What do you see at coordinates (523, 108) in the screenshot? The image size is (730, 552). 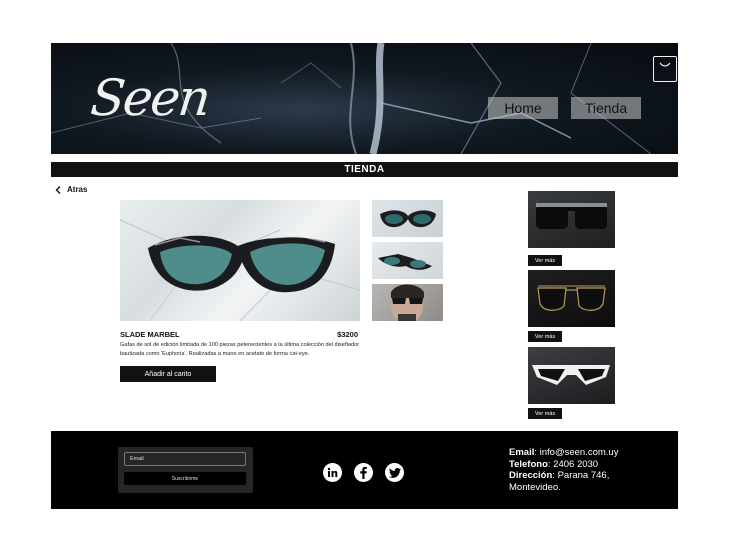 I see `nav-home-button: Home` at bounding box center [523, 108].